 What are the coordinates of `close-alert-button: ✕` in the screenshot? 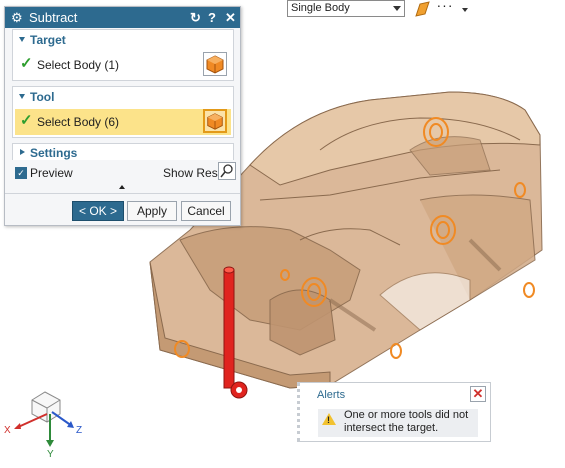 It's located at (478, 394).